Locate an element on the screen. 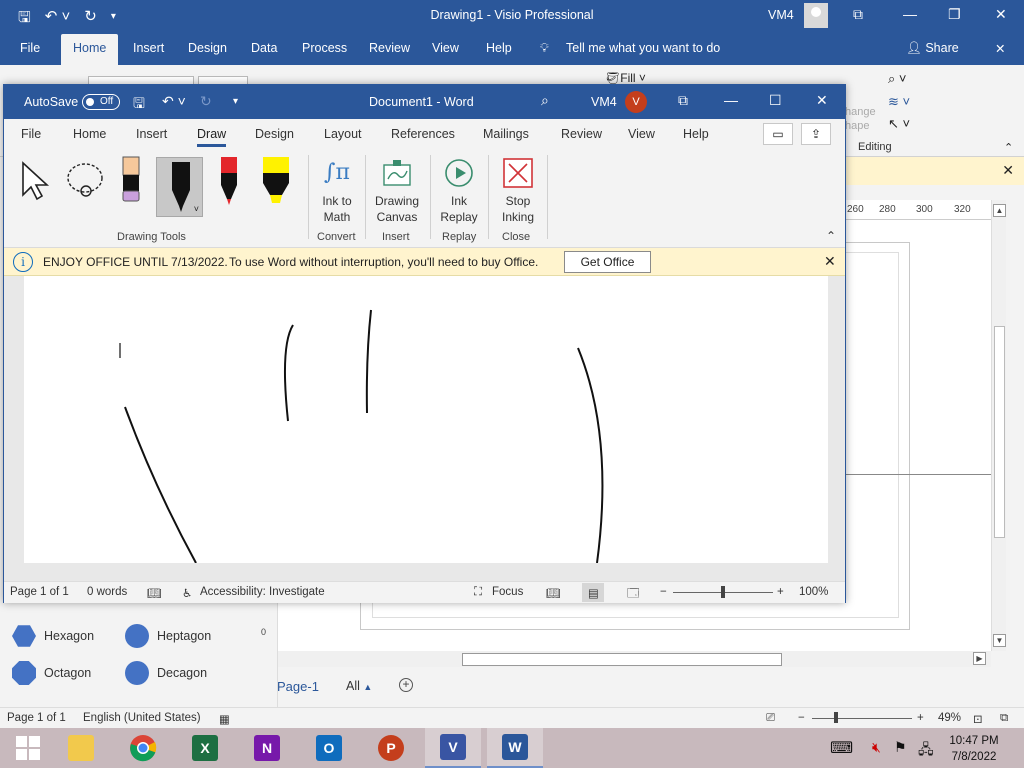 The height and width of the screenshot is (768, 1024). zoom-thumb is located at coordinates (723, 592).